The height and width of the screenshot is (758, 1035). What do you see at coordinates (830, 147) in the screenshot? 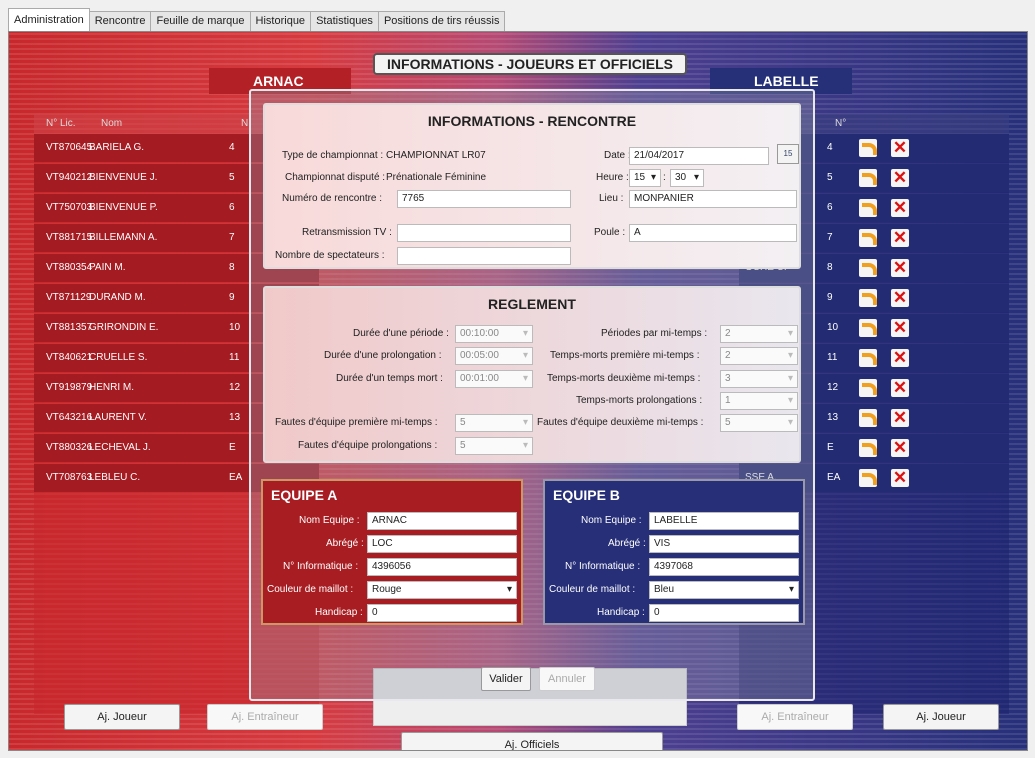
I see `player-number: 4` at bounding box center [830, 147].